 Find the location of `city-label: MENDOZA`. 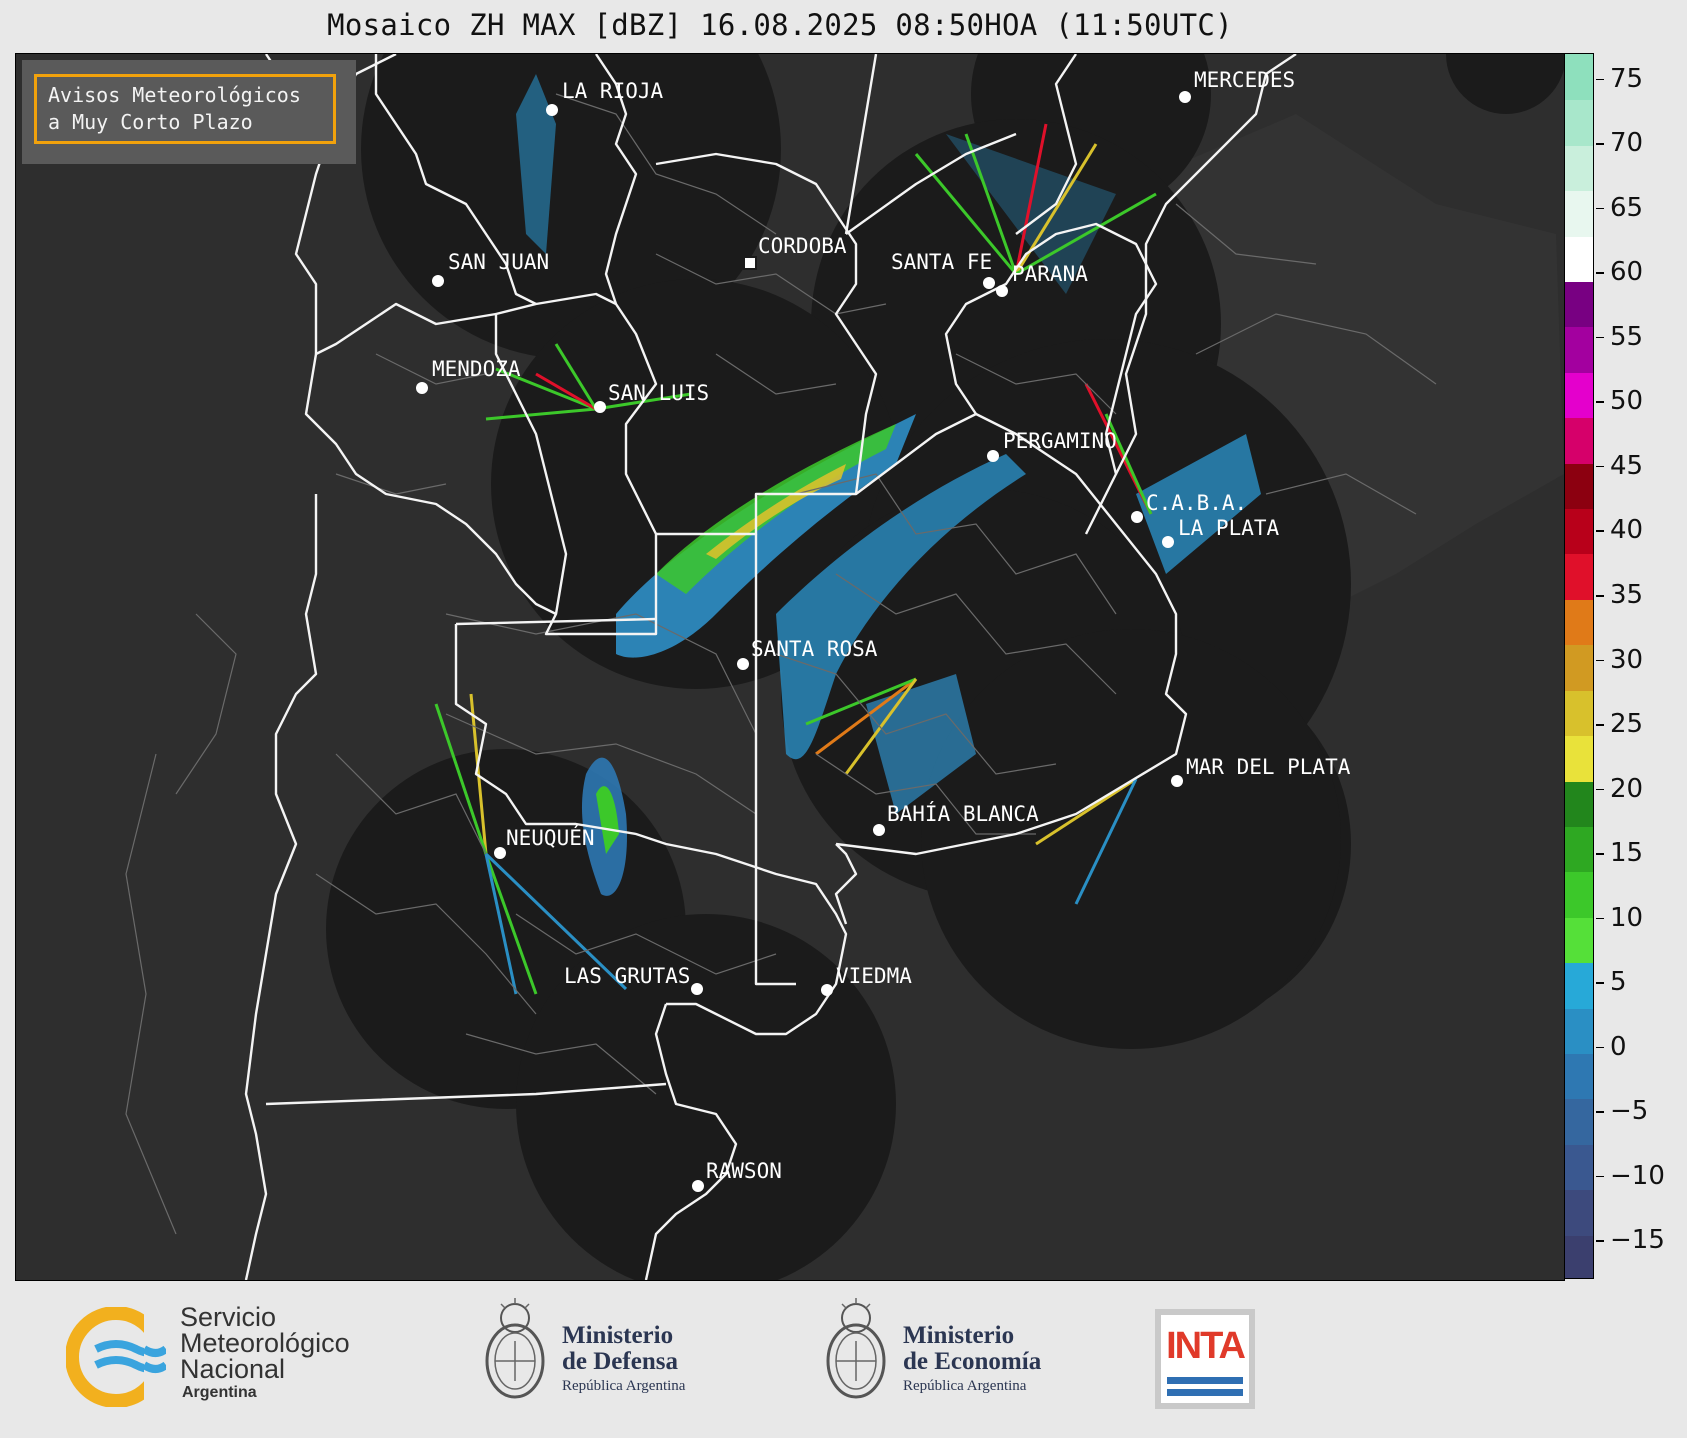

city-label: MENDOZA is located at coordinates (476, 369).